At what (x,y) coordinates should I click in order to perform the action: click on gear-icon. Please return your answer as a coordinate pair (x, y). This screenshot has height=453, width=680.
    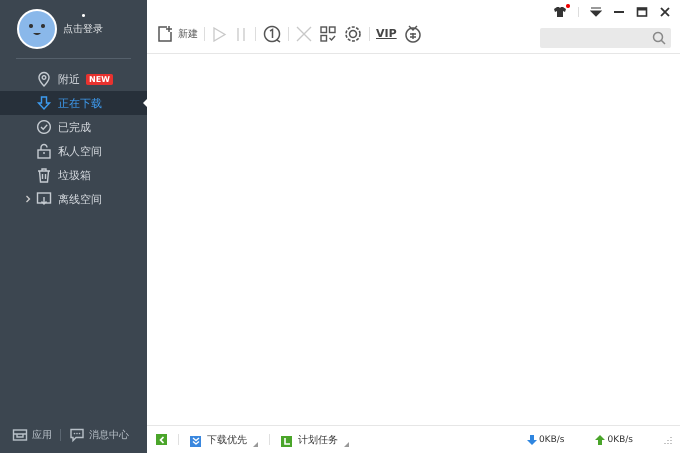
    Looking at the image, I should click on (353, 34).